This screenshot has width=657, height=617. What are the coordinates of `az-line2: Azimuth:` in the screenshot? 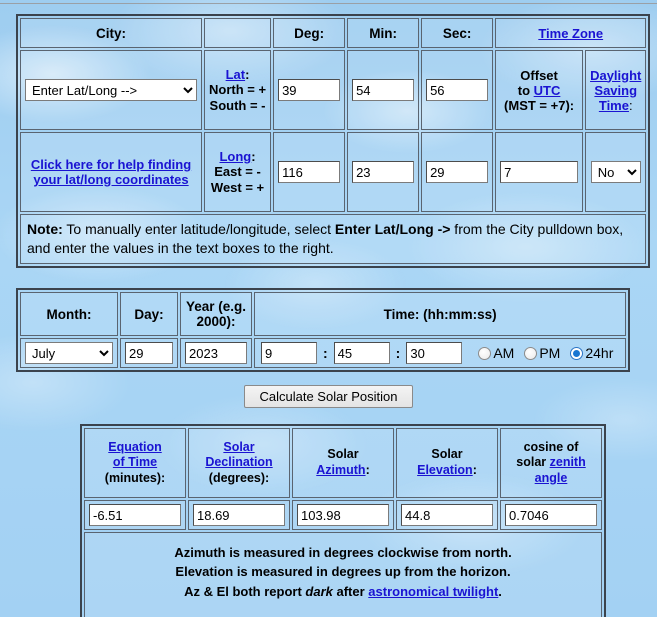 It's located at (343, 471).